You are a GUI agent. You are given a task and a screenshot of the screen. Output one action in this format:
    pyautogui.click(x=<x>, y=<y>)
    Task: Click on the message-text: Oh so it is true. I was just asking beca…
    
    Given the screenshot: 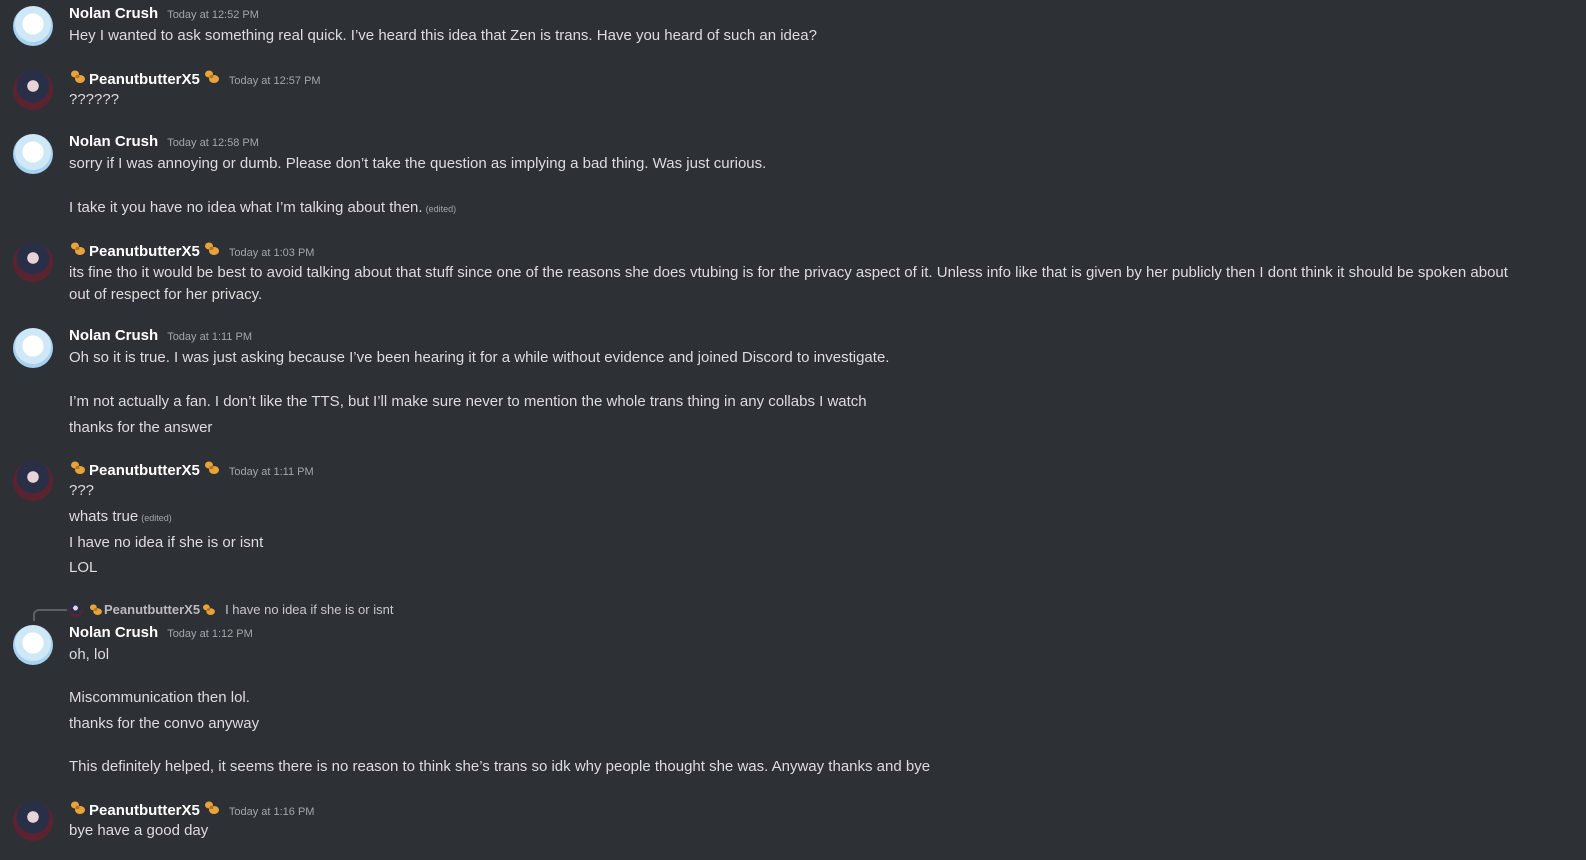 What is the action you would take?
    pyautogui.click(x=479, y=357)
    